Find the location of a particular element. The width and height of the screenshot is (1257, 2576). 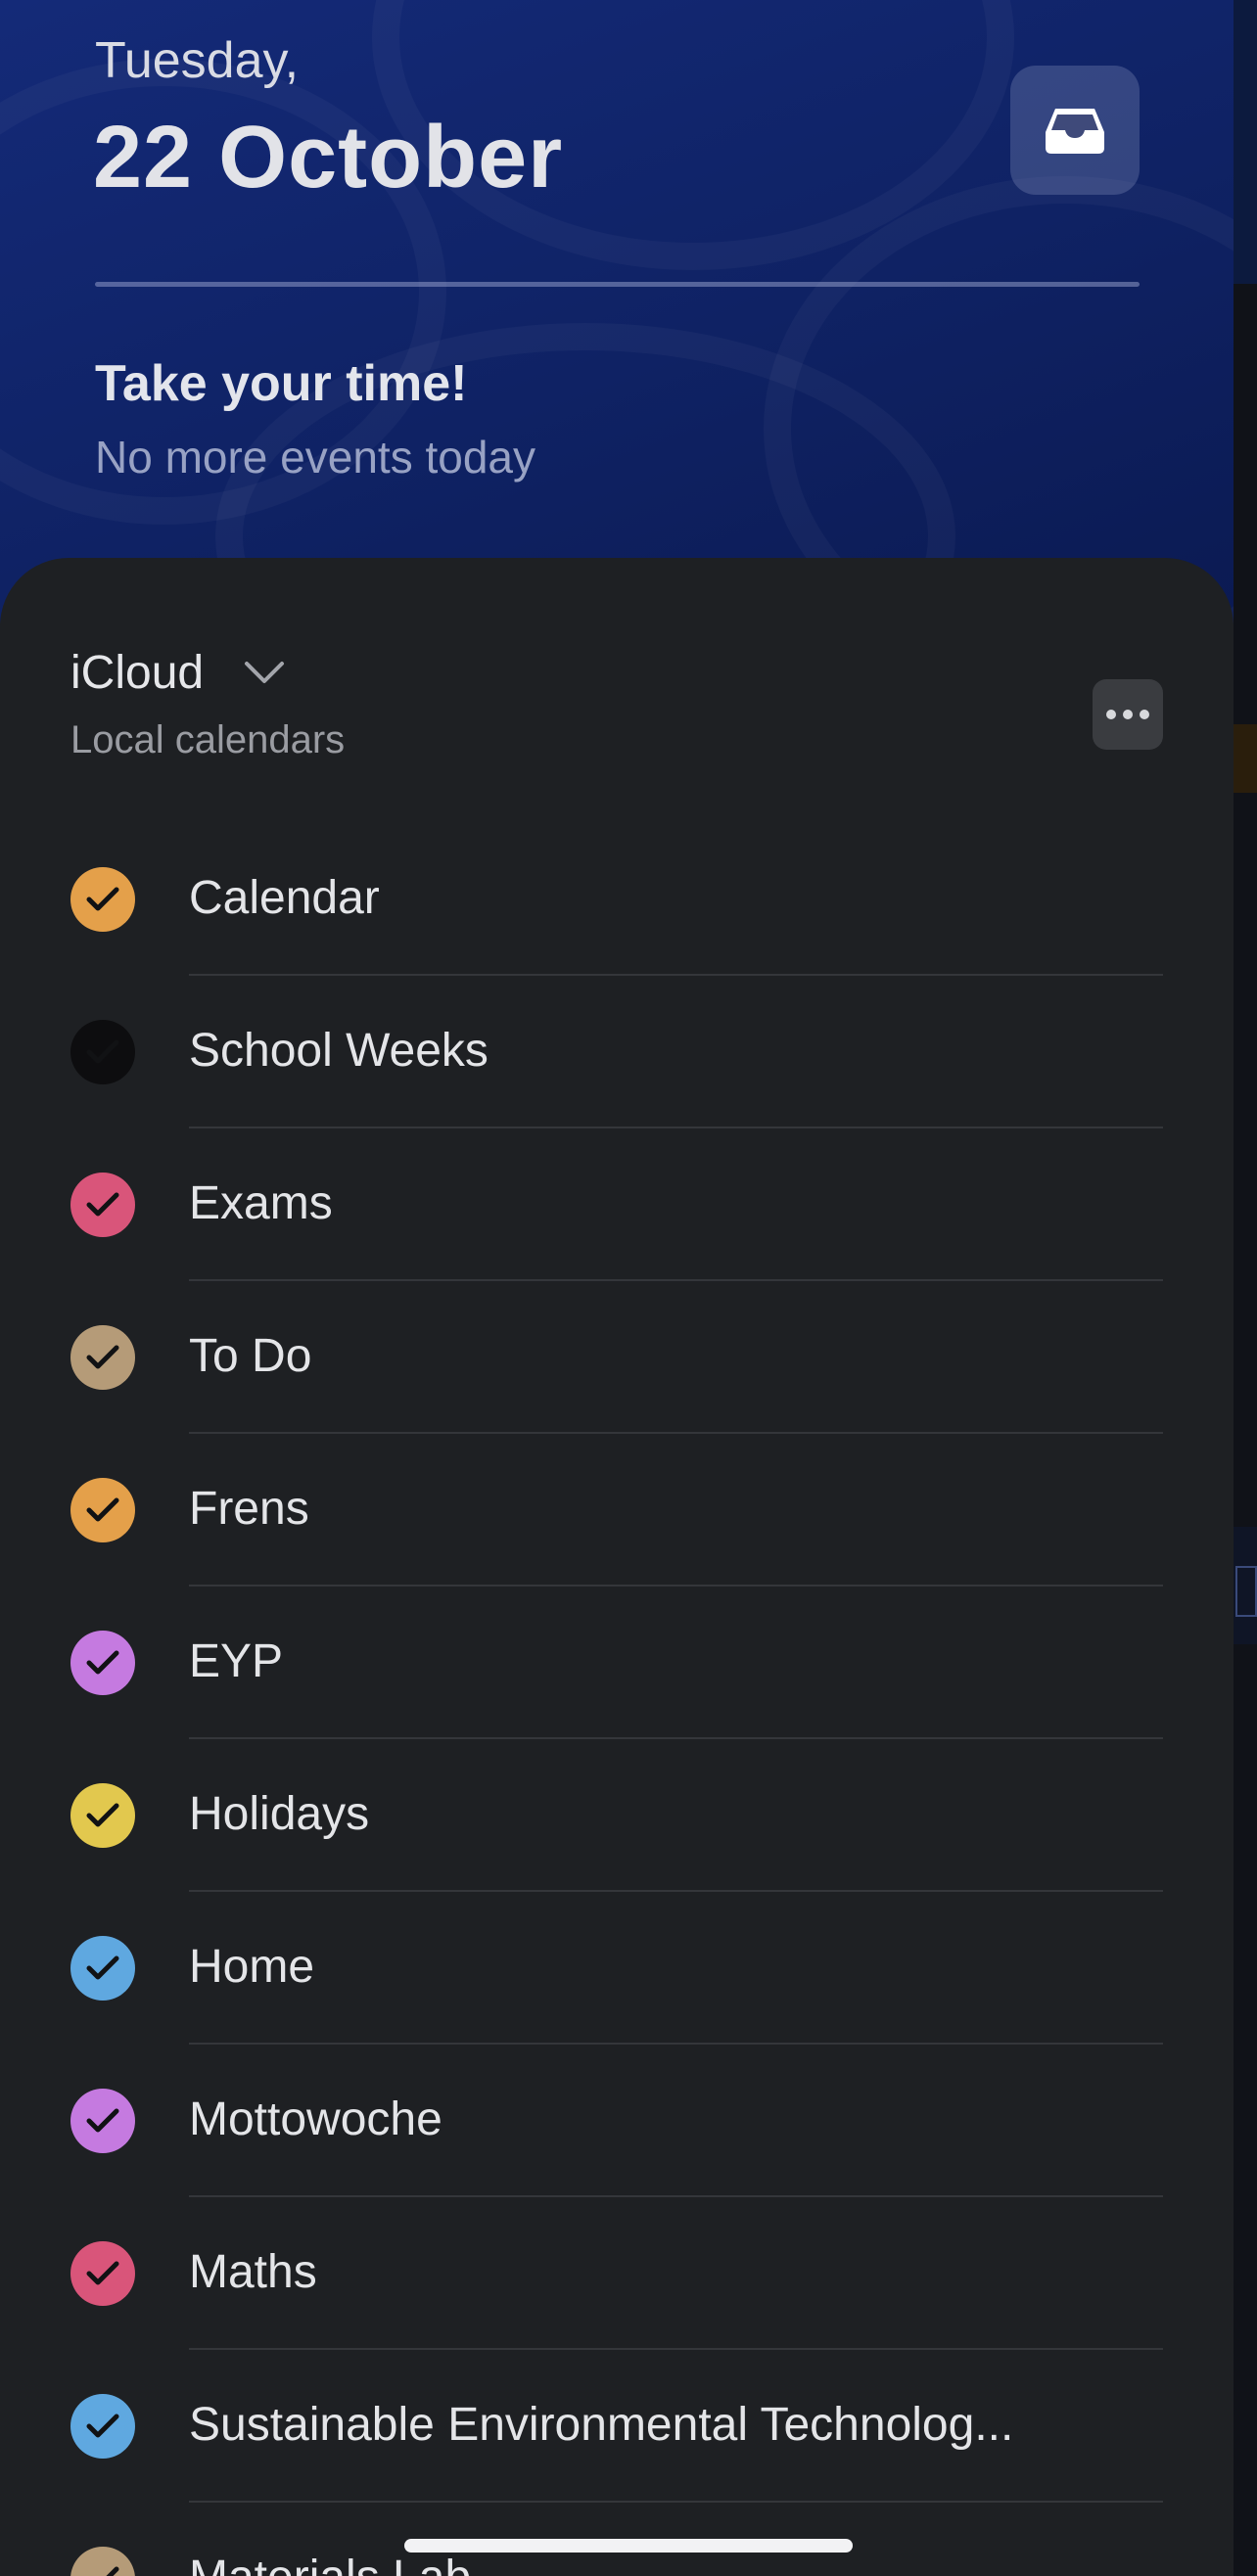

calendar-row: Home is located at coordinates (617, 1968).